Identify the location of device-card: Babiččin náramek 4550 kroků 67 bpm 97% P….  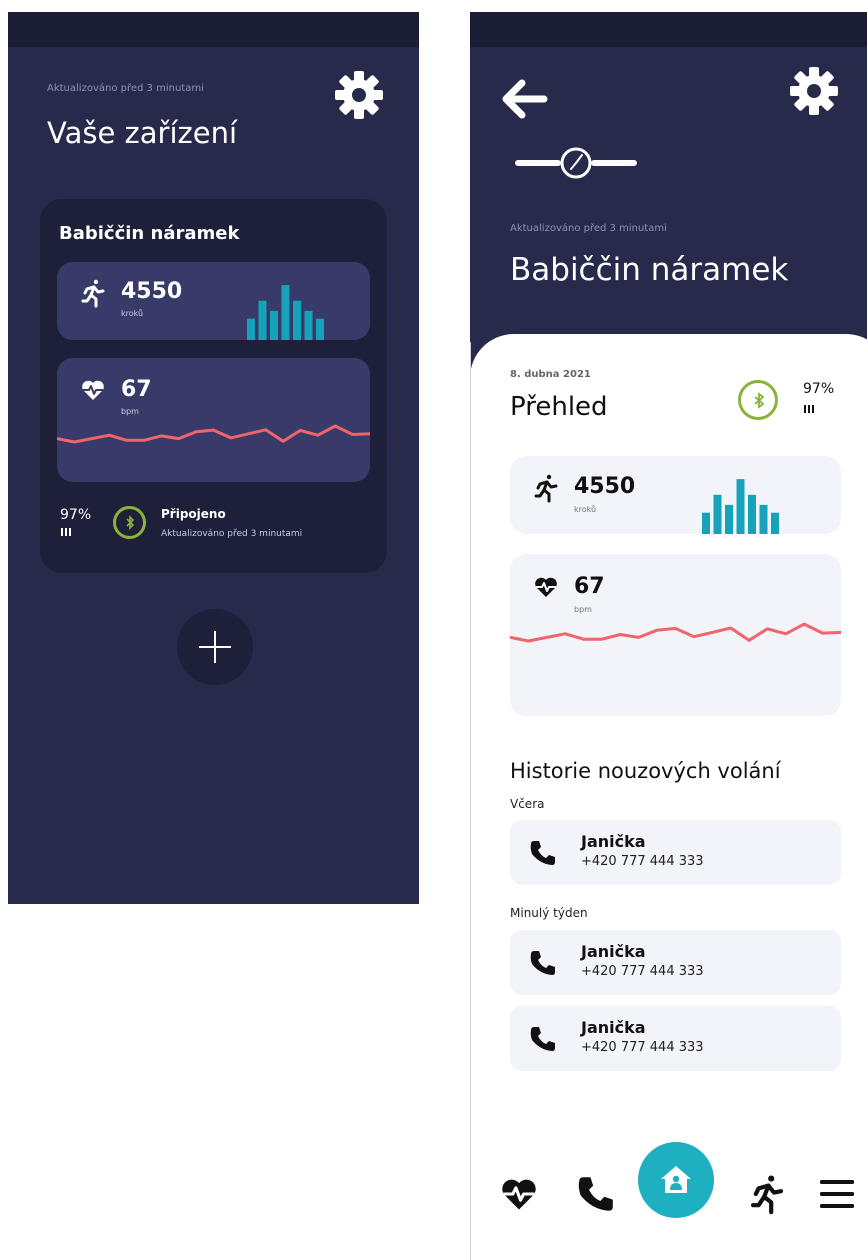
(213, 386).